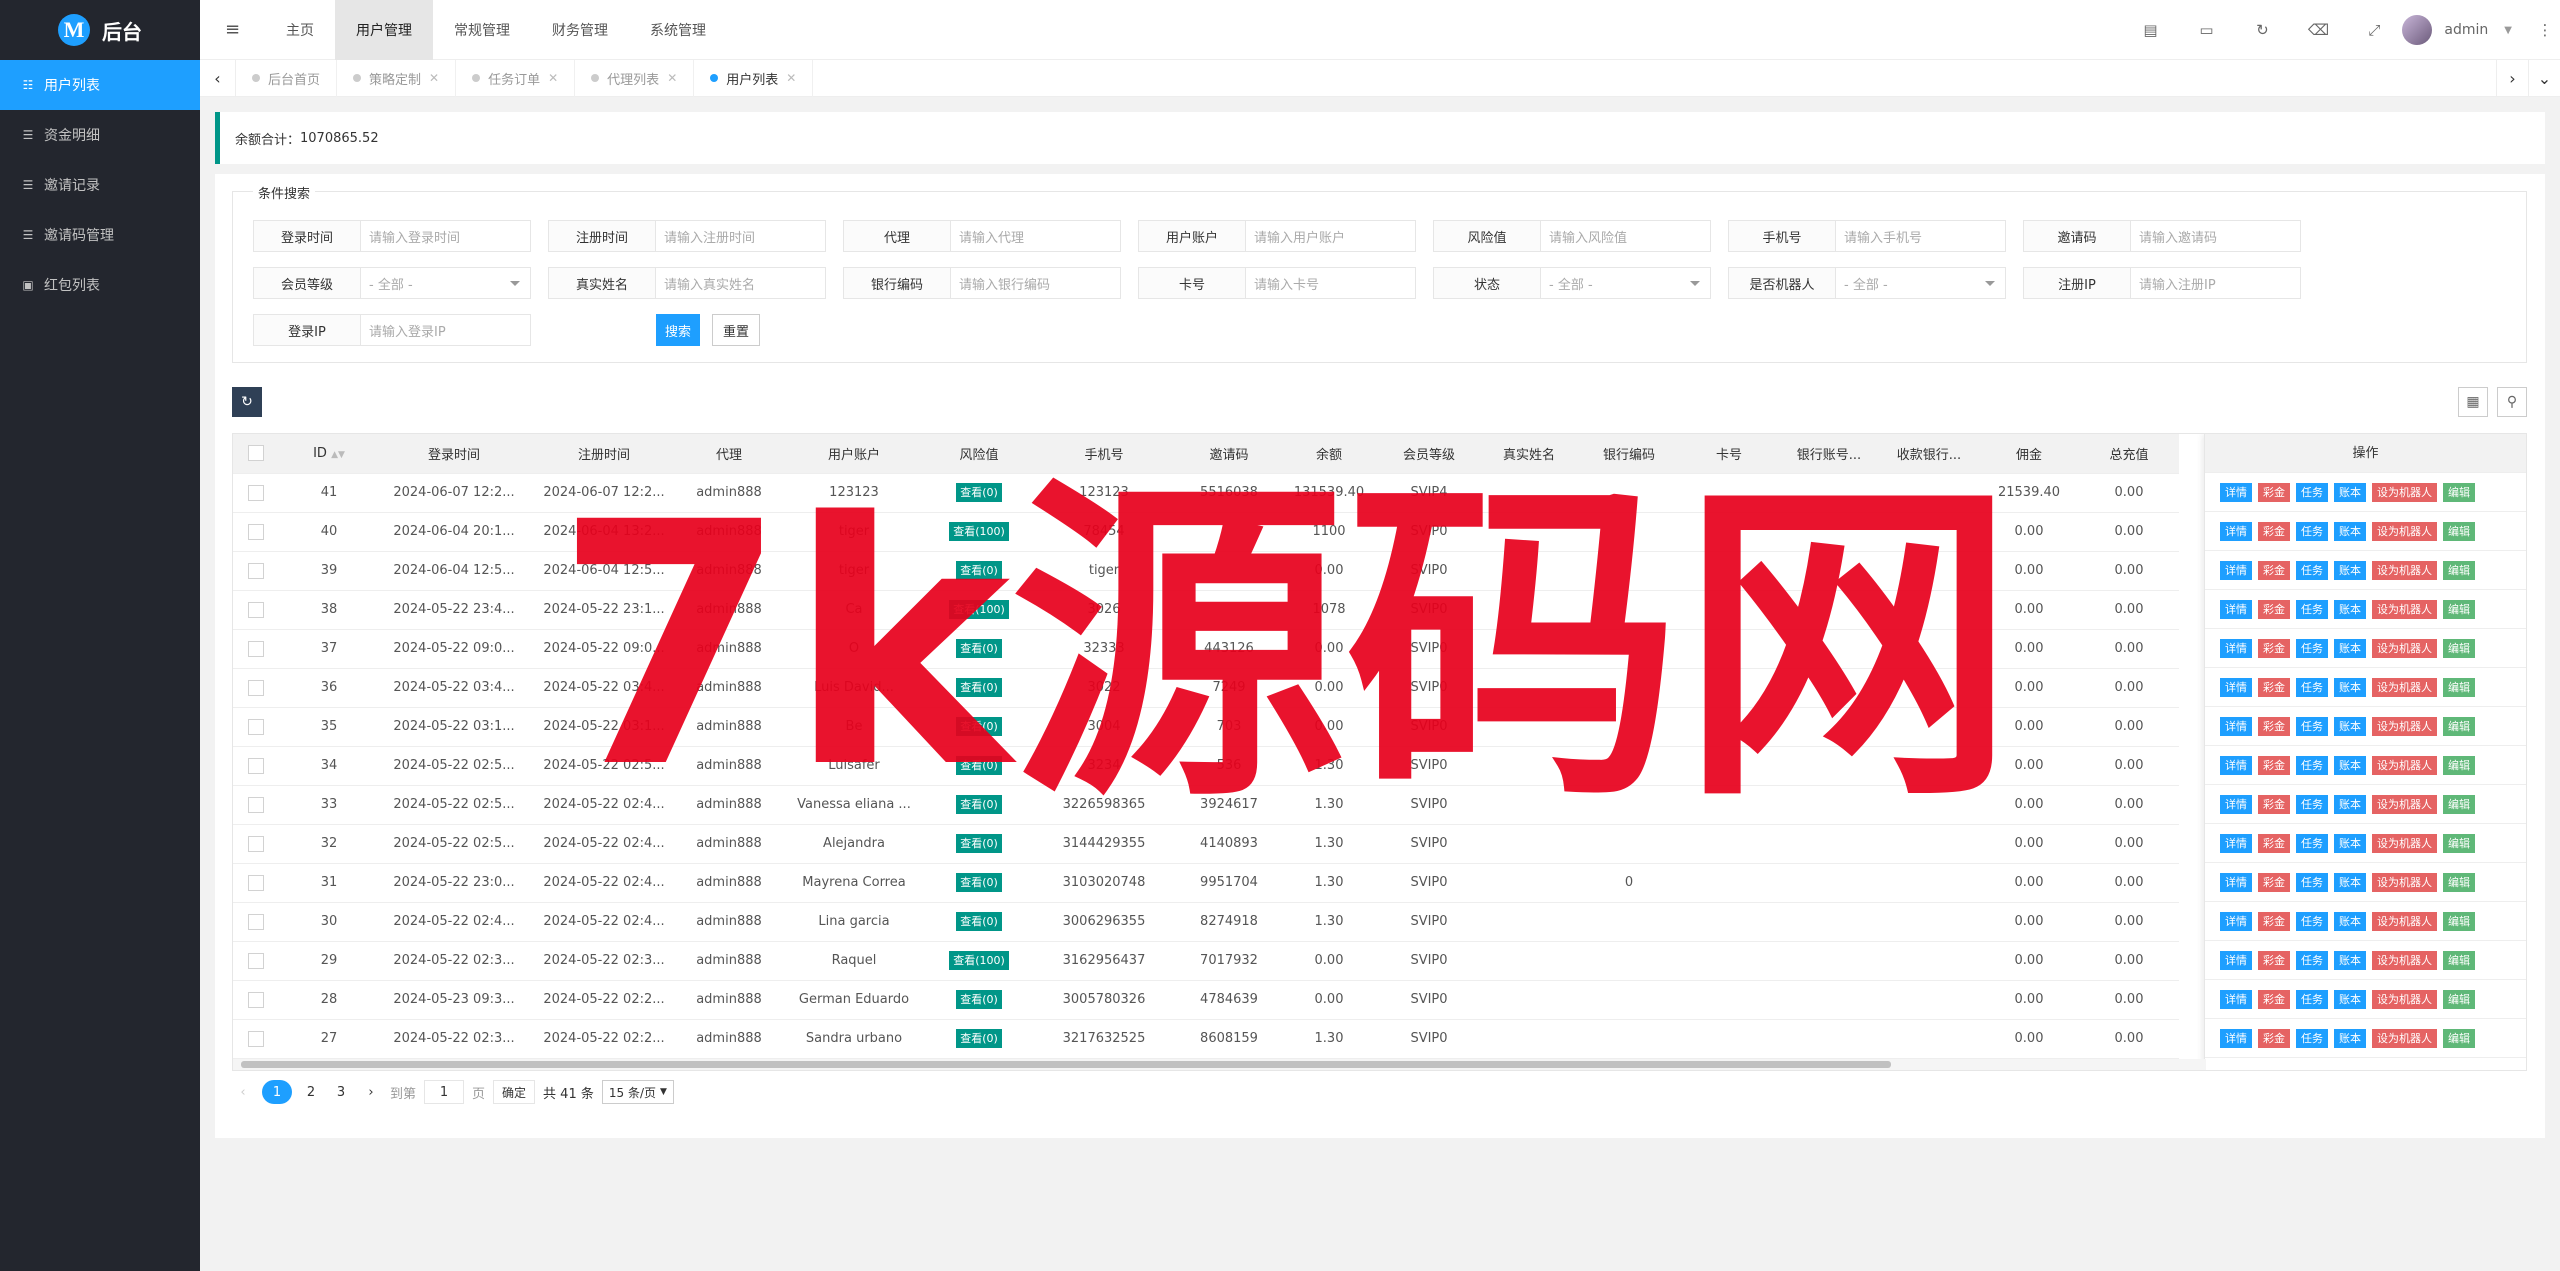  Describe the element at coordinates (2374, 30) in the screenshot. I see `fullscreen-icon: ⤢` at that location.